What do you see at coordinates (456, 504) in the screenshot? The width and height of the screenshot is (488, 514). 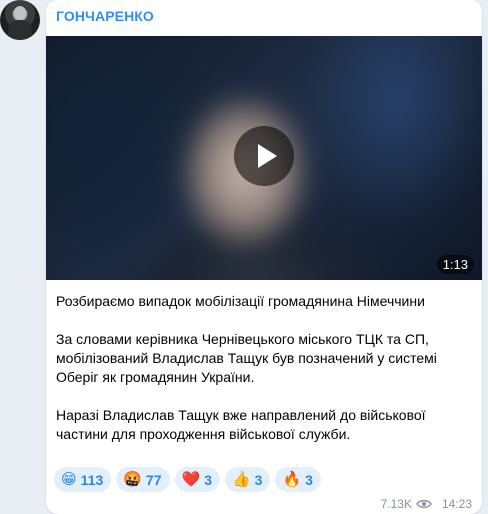 I see `message-time: 14:23` at bounding box center [456, 504].